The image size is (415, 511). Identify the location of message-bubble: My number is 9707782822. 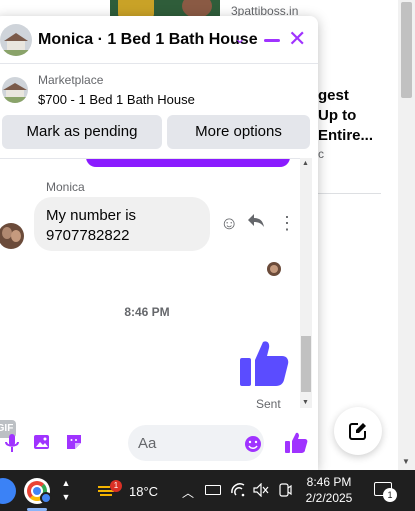
(122, 224).